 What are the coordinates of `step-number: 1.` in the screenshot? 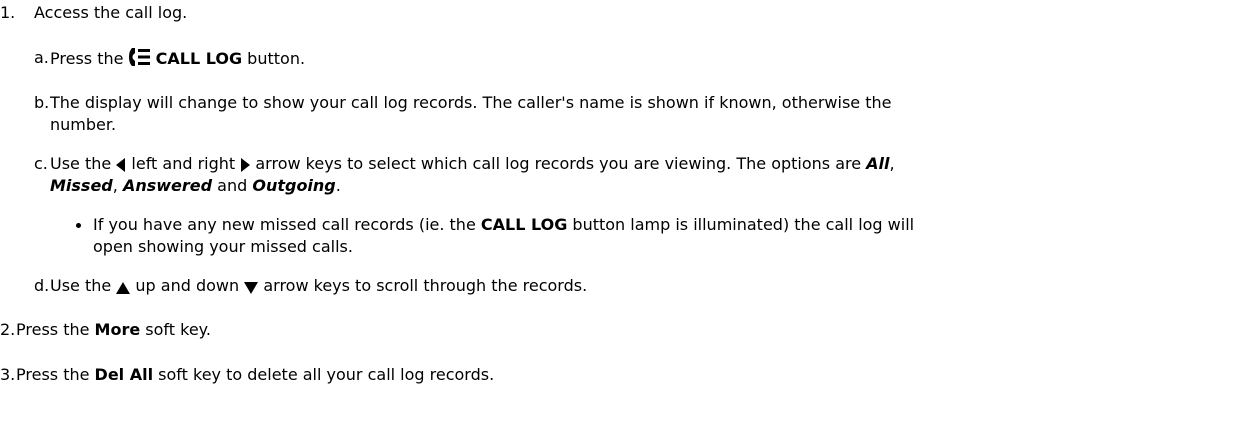 It's located at (8, 12).